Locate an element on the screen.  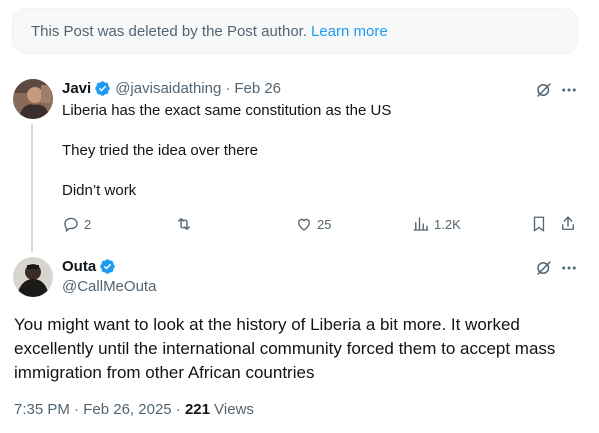
learn-more-link: Learn more is located at coordinates (349, 31).